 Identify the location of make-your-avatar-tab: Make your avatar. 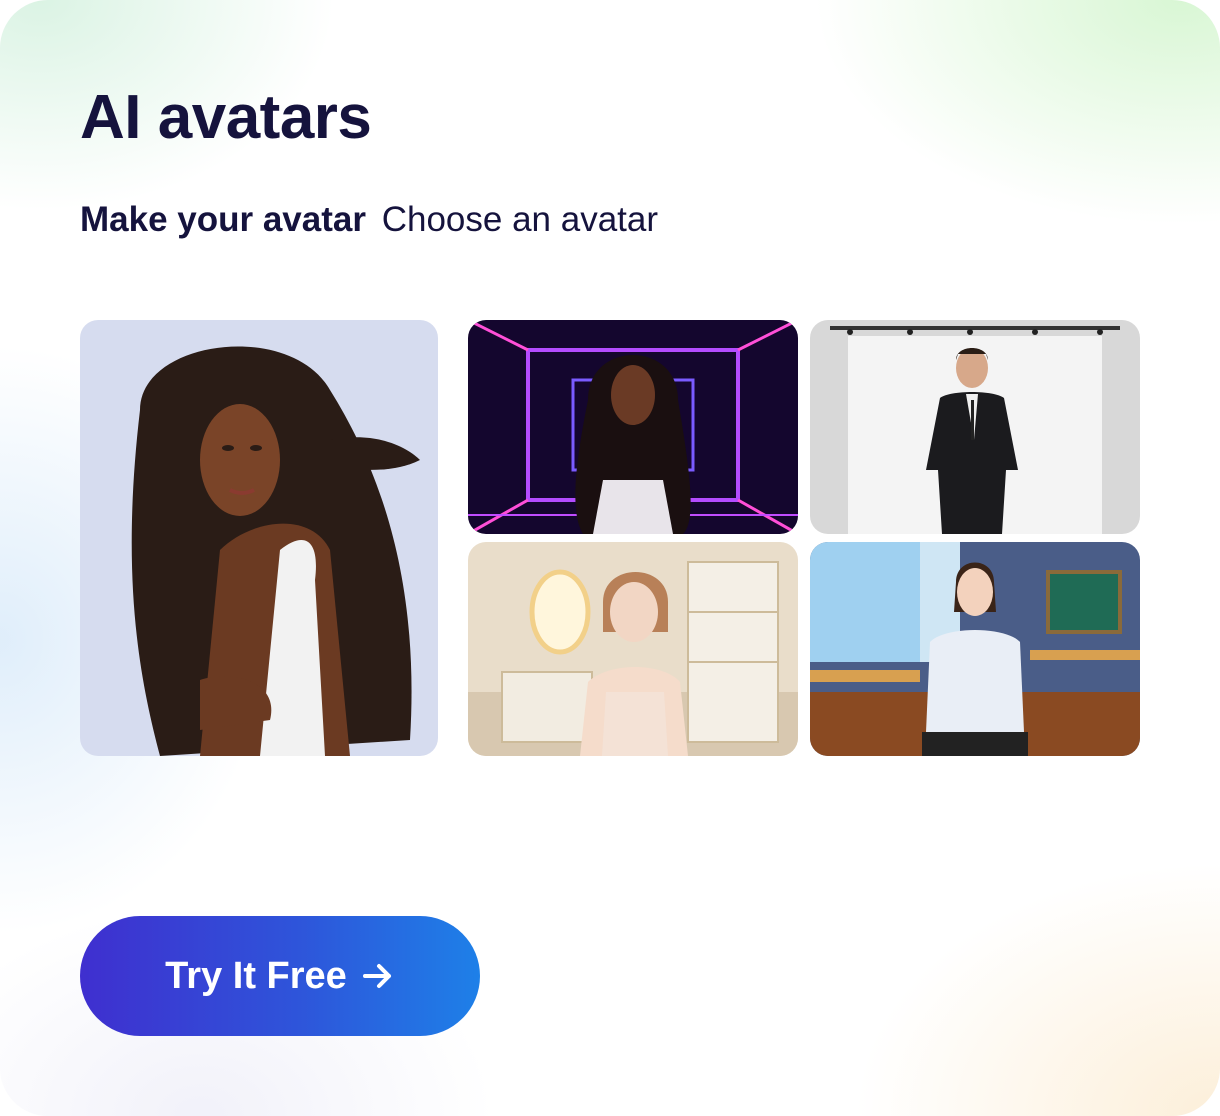
(223, 219).